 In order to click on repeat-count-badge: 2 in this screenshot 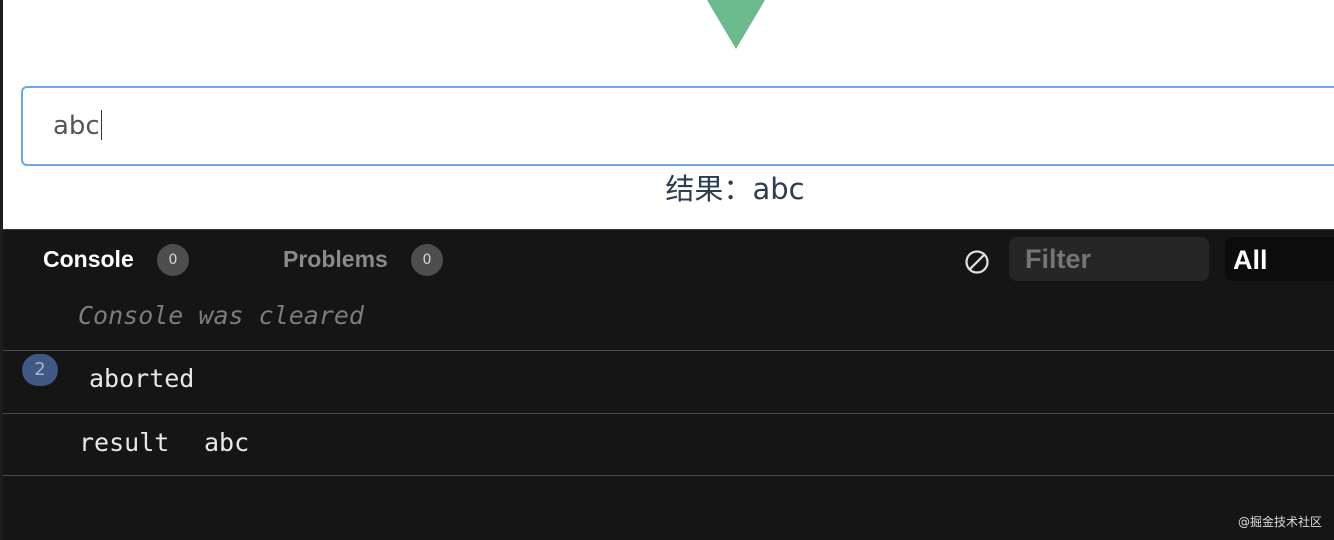, I will do `click(40, 370)`.